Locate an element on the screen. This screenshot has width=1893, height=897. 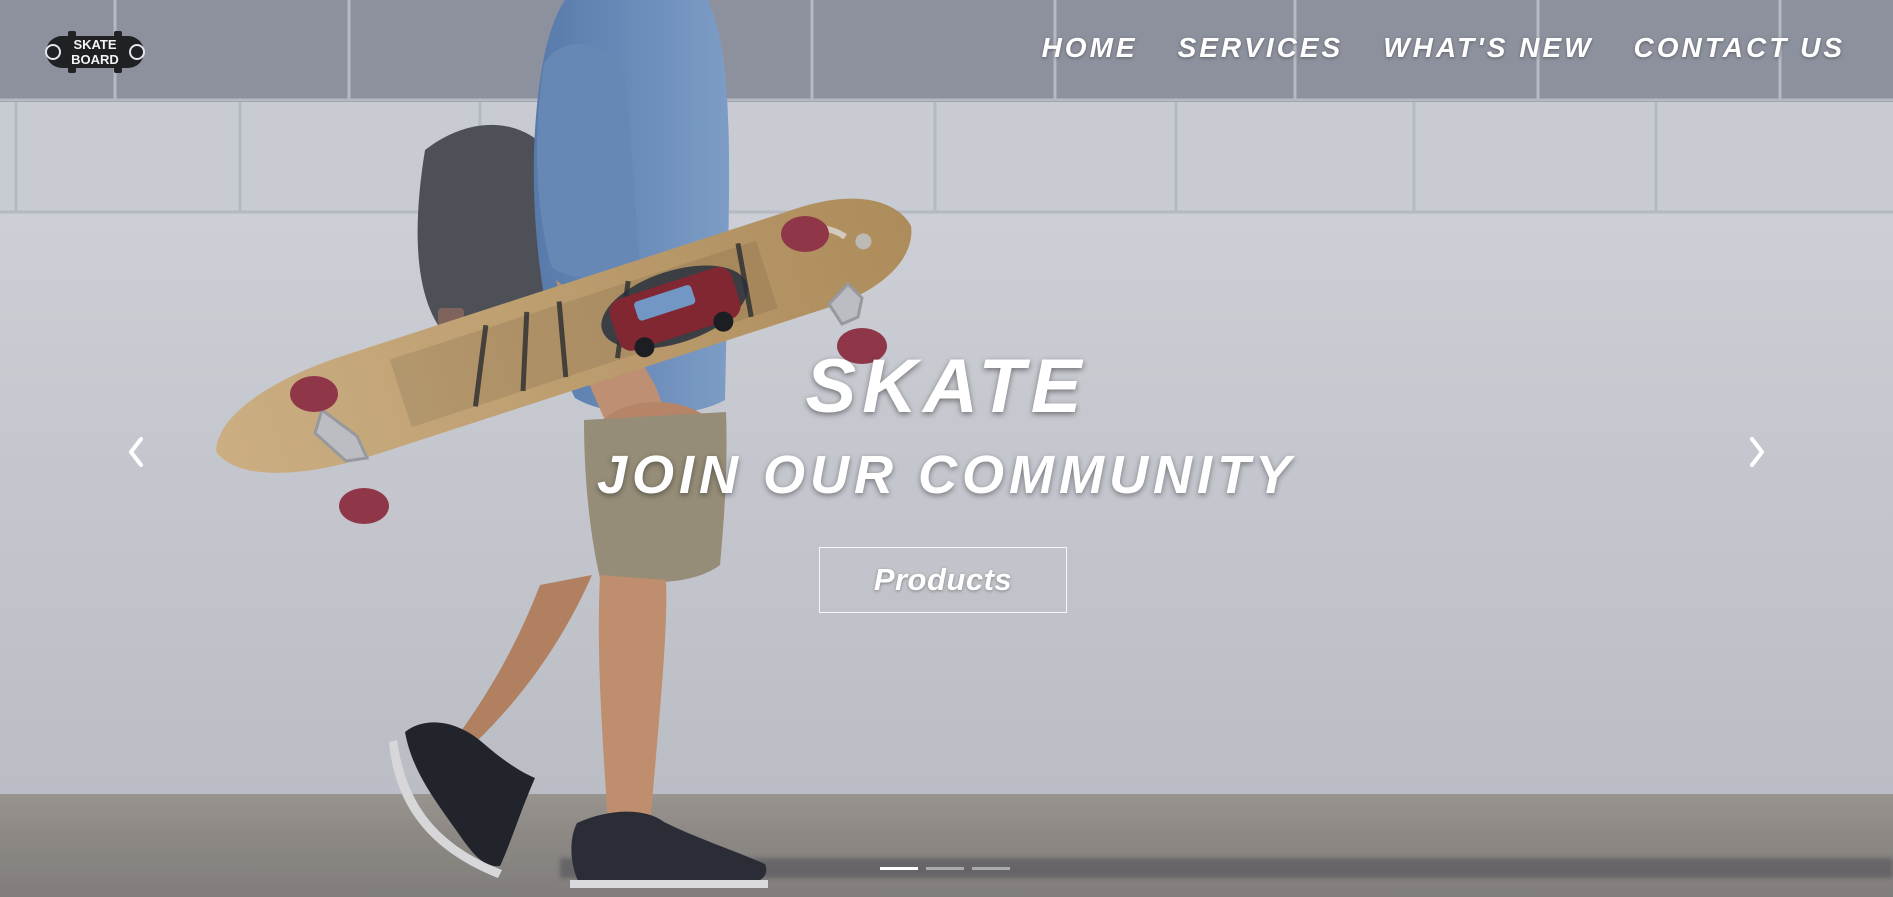
chevron-left-icon is located at coordinates (136, 452).